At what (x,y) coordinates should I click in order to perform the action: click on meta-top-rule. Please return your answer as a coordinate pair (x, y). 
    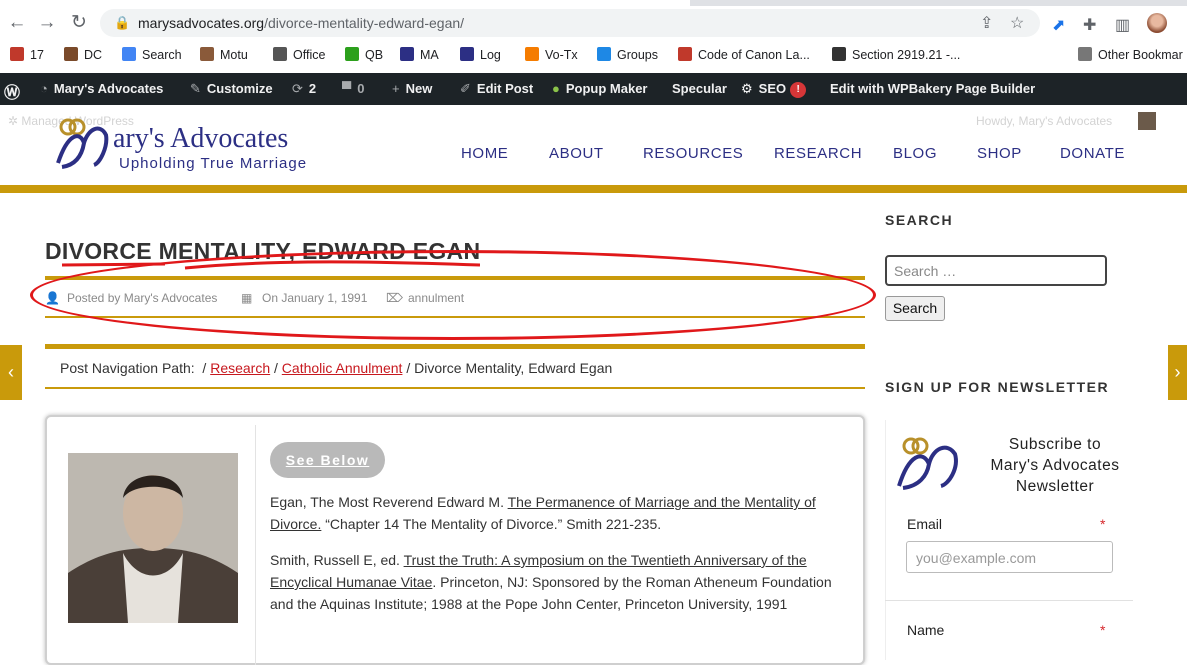
    Looking at the image, I should click on (455, 278).